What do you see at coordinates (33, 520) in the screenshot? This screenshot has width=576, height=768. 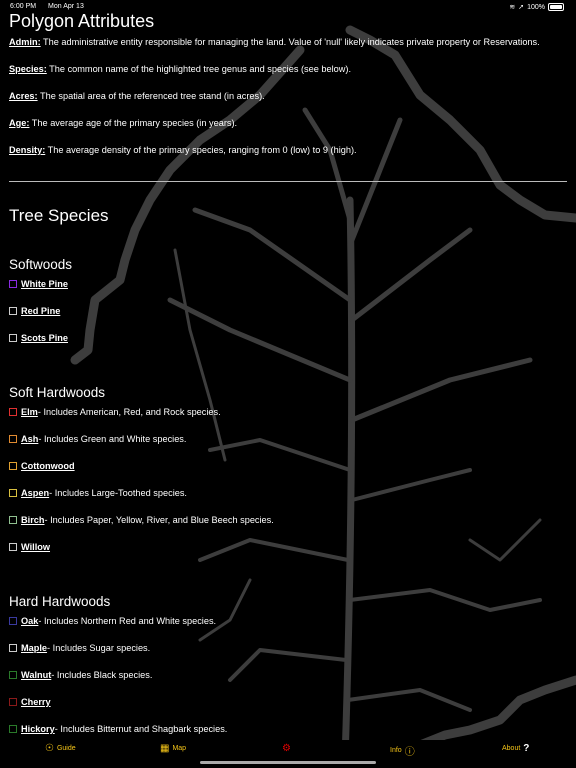 I see `species-name: Birch` at bounding box center [33, 520].